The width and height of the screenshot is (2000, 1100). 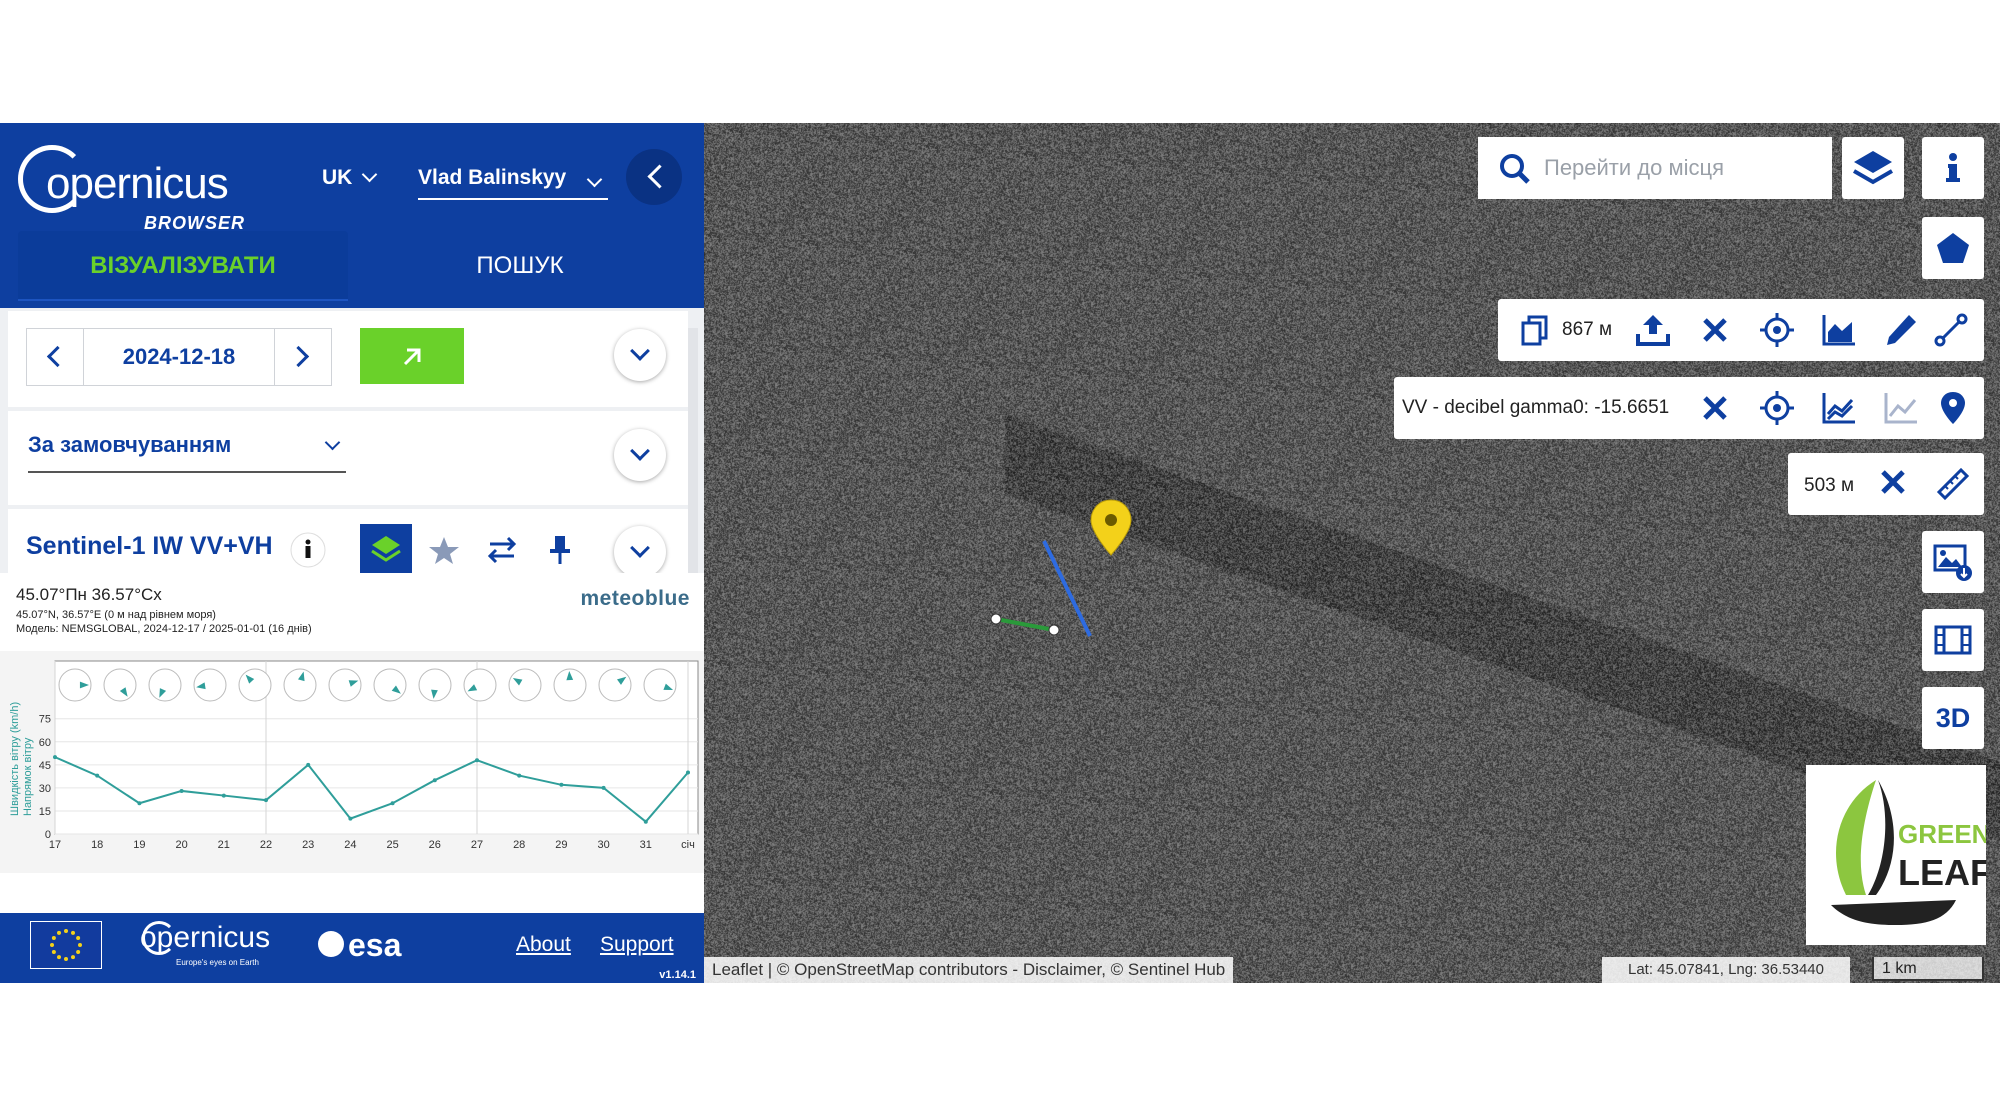 What do you see at coordinates (693, 450) in the screenshot?
I see `sidebar-scrollbar` at bounding box center [693, 450].